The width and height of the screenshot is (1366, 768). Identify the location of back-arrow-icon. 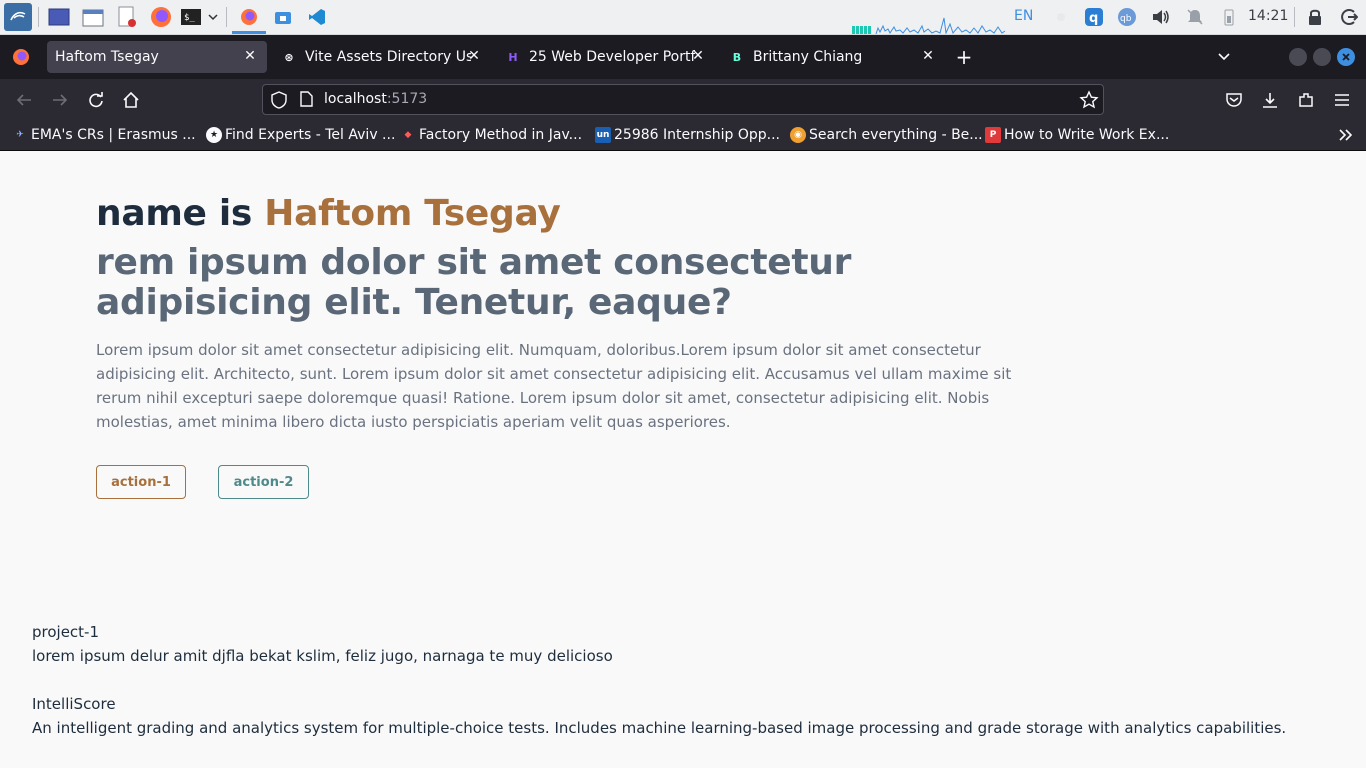
(24, 100).